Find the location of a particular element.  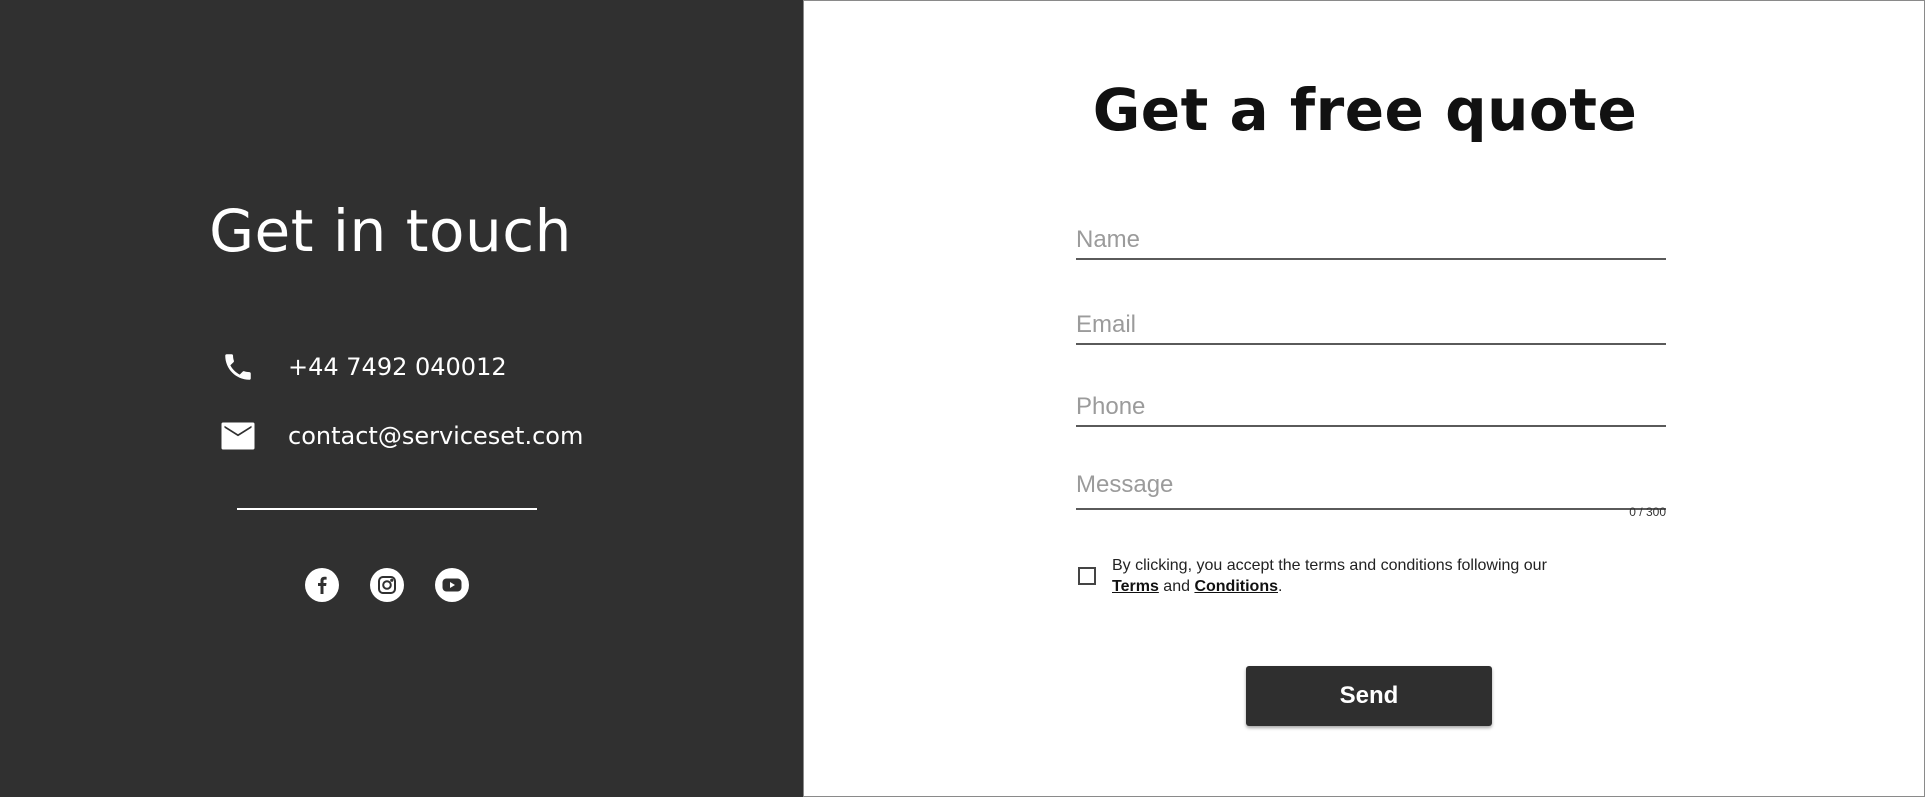

youtube-icon is located at coordinates (452, 585).